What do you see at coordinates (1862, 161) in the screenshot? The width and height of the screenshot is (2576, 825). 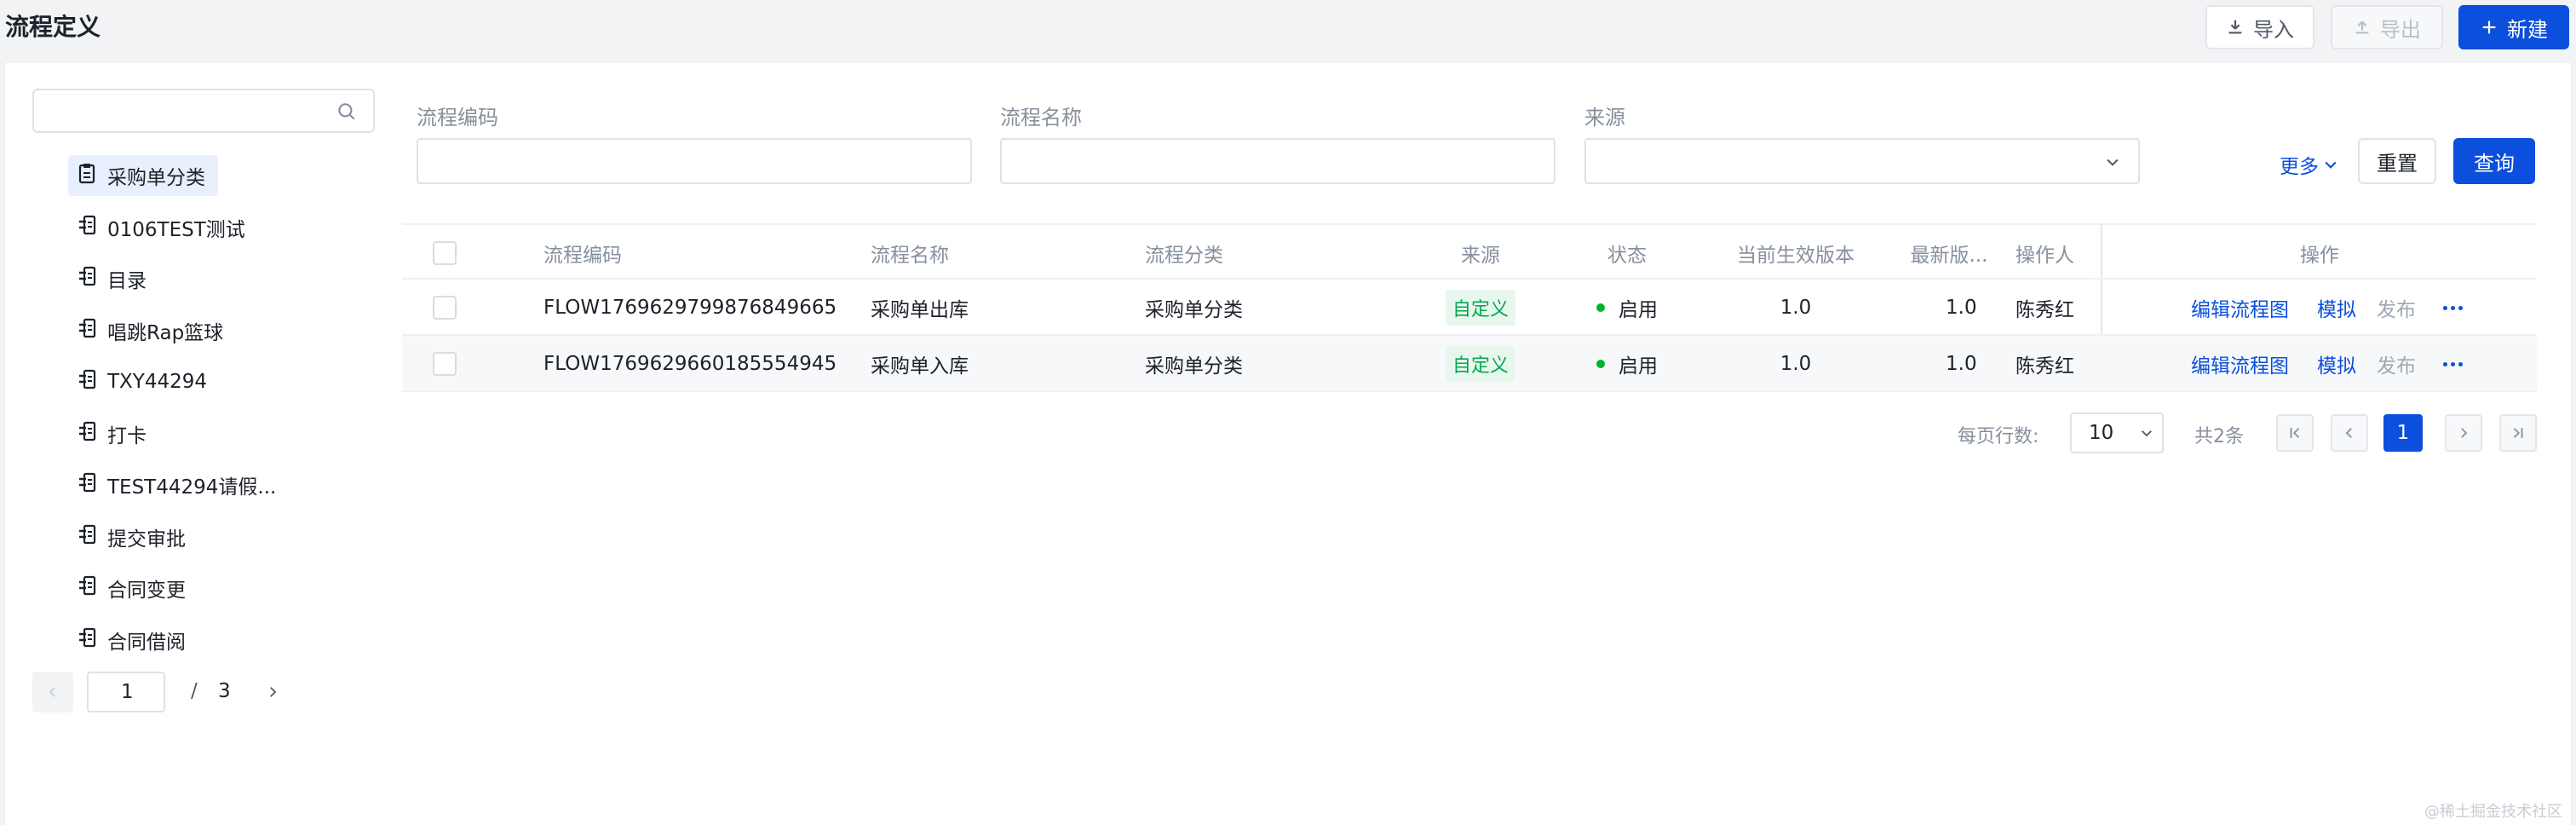 I see `source-filter-select` at bounding box center [1862, 161].